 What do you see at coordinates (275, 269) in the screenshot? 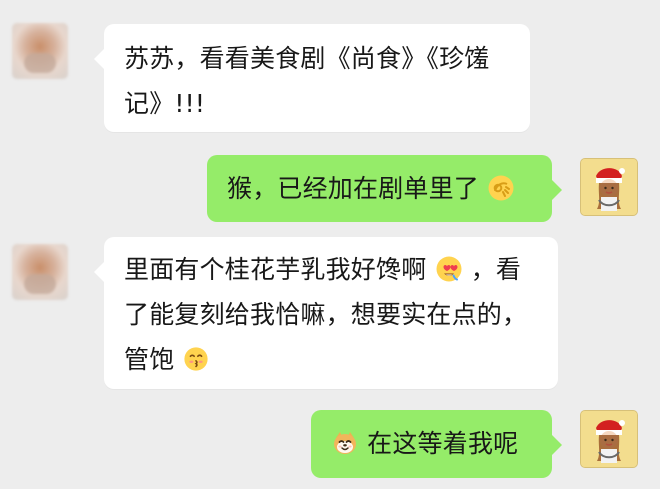
I see `incoming-message-text-part-1: 里面有个桂花芋乳我好馋啊` at bounding box center [275, 269].